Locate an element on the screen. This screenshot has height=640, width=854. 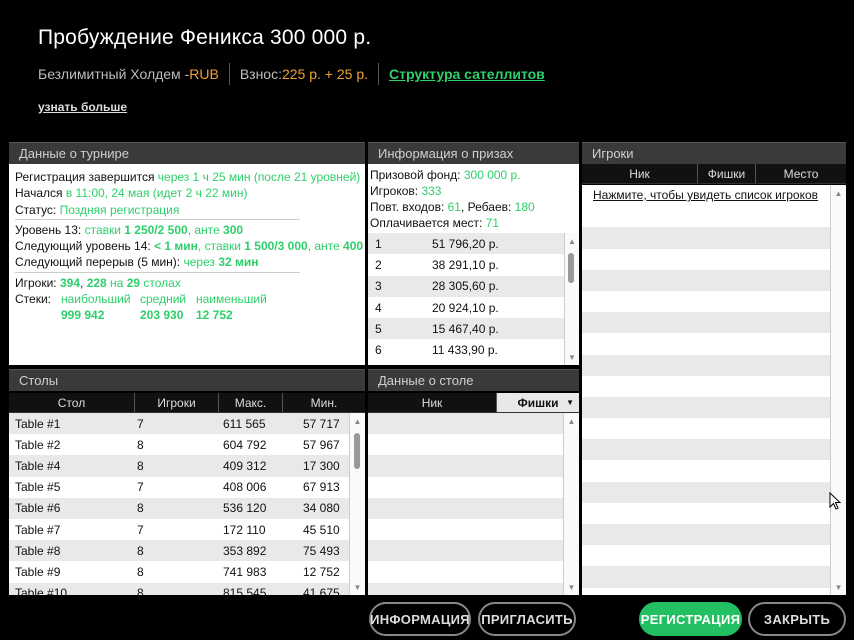
game-type: Безлимитный Холдем - is located at coordinates (114, 74).